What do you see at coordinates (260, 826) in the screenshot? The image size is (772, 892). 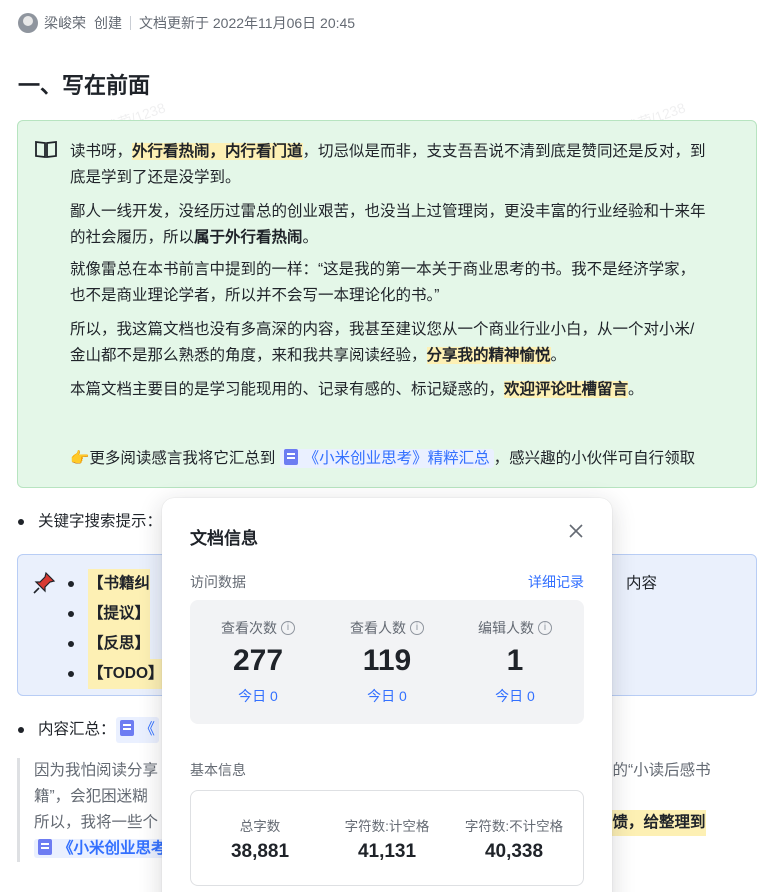 I see `stat-label: 总字数` at bounding box center [260, 826].